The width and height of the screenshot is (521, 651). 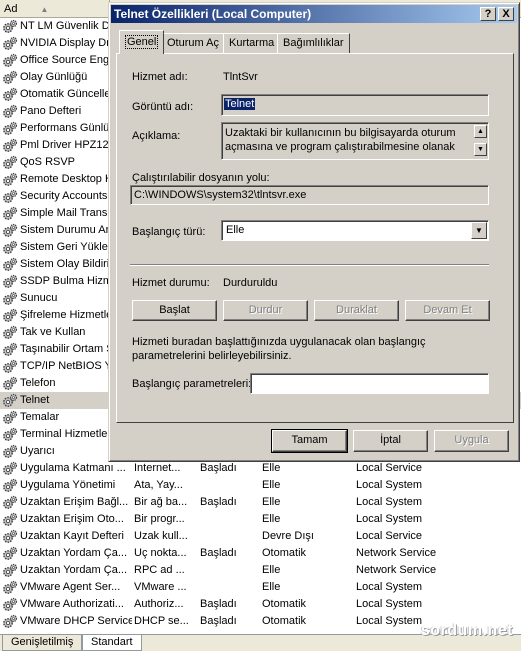 What do you see at coordinates (309, 195) in the screenshot?
I see `exe-path-field: C:\WINDOWS\system32\tlntsvr.exe` at bounding box center [309, 195].